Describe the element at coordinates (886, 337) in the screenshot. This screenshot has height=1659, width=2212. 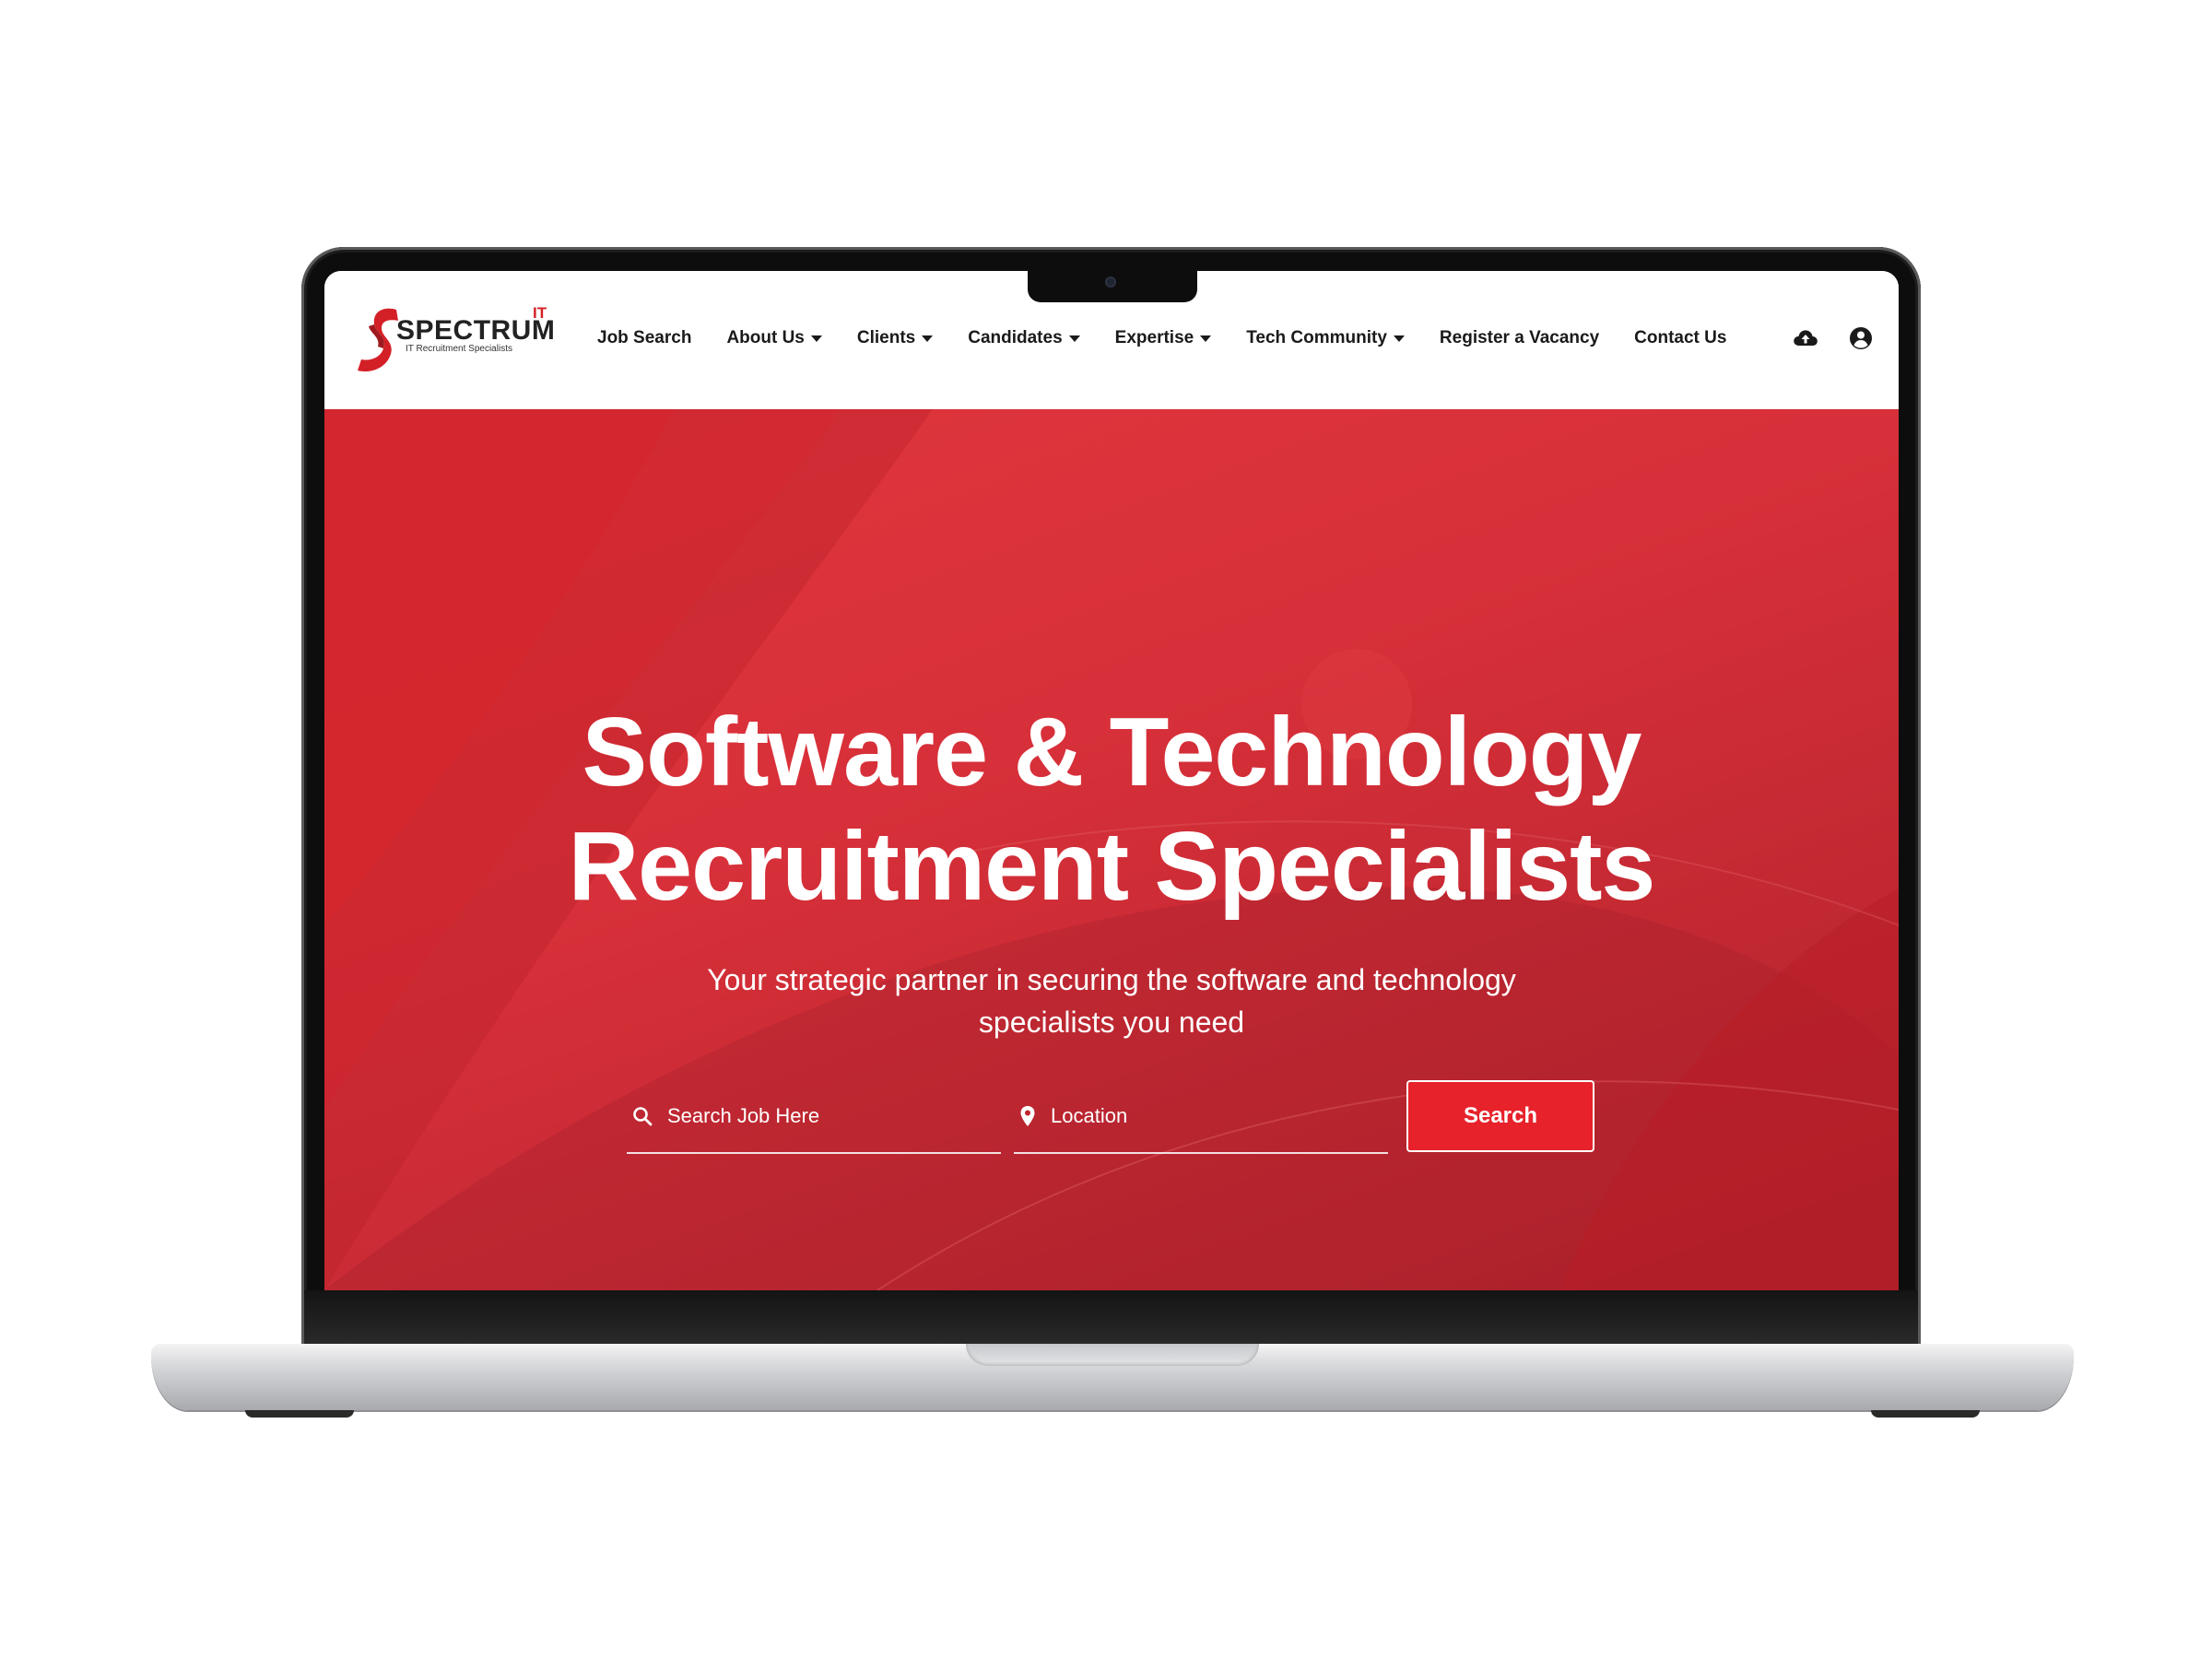
I see `nav-label: Clients` at that location.